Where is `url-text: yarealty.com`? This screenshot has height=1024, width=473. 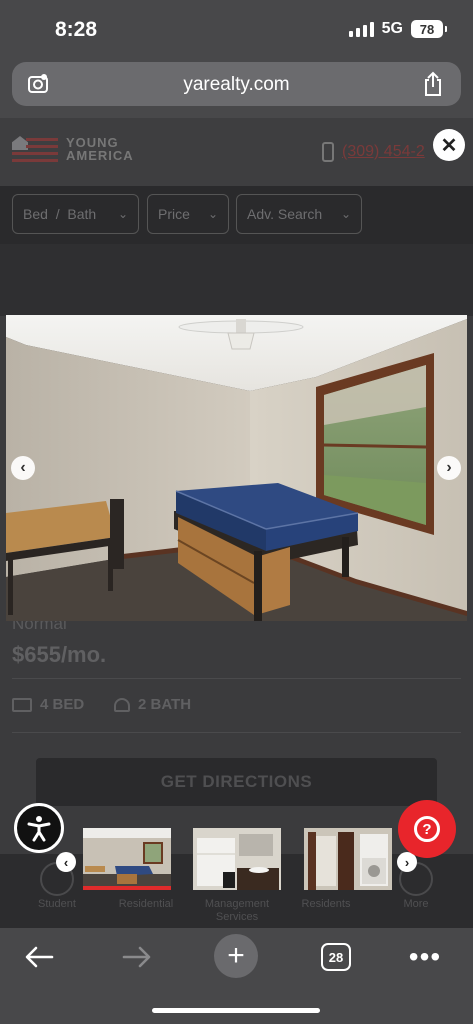
url-text: yarealty.com is located at coordinates (236, 85).